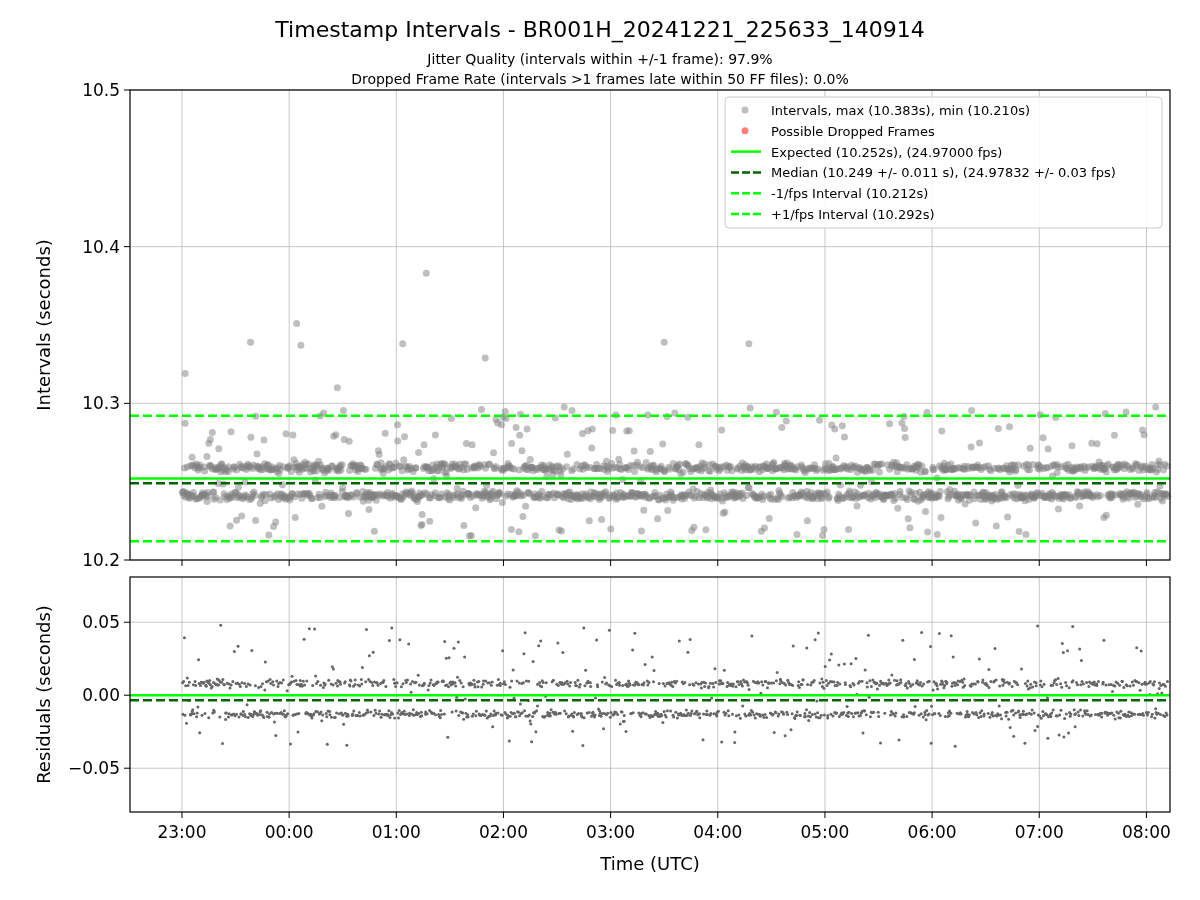  I want to click on legend-label: -1/fps Interval (10.212s), so click(850, 194).